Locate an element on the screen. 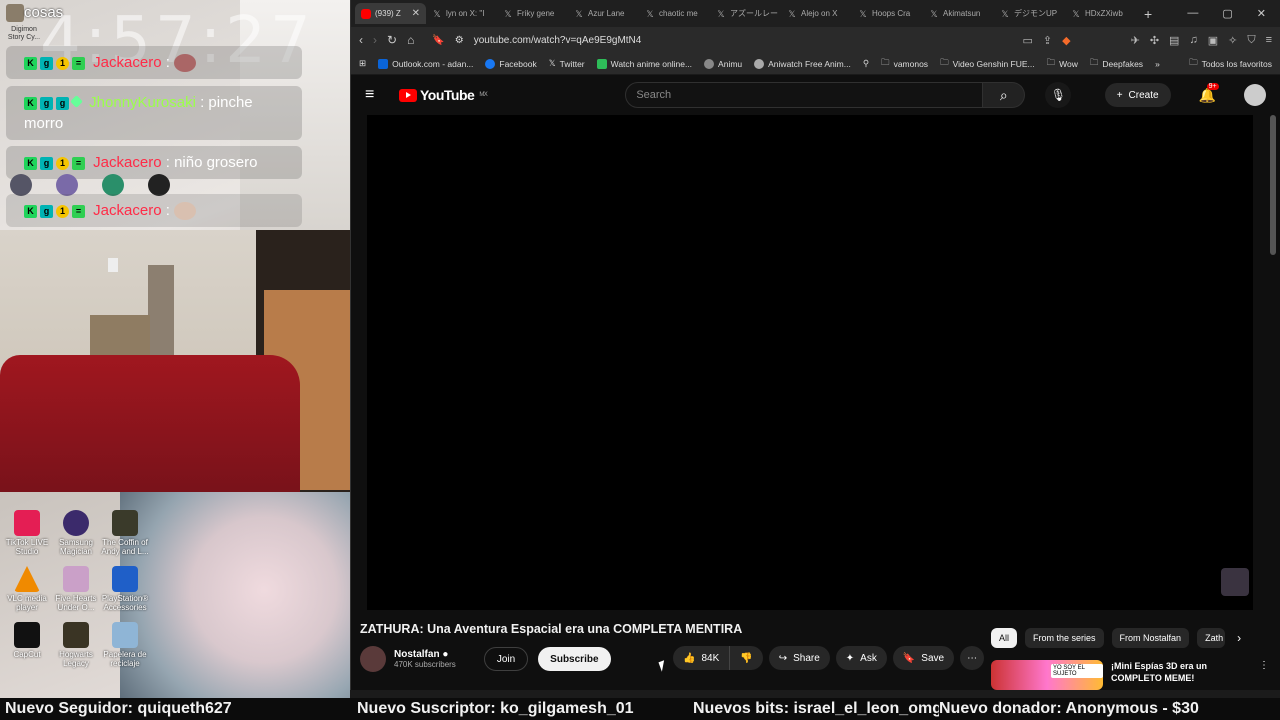 This screenshot has height=720, width=1280. channel-avatar is located at coordinates (373, 659).